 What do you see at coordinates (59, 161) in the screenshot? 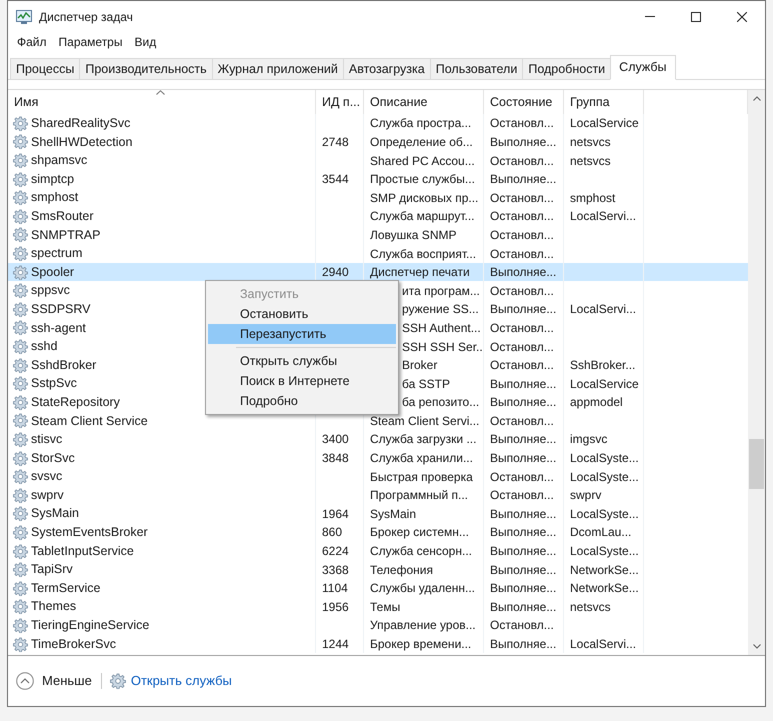
I see `service-name: shpamsvc` at bounding box center [59, 161].